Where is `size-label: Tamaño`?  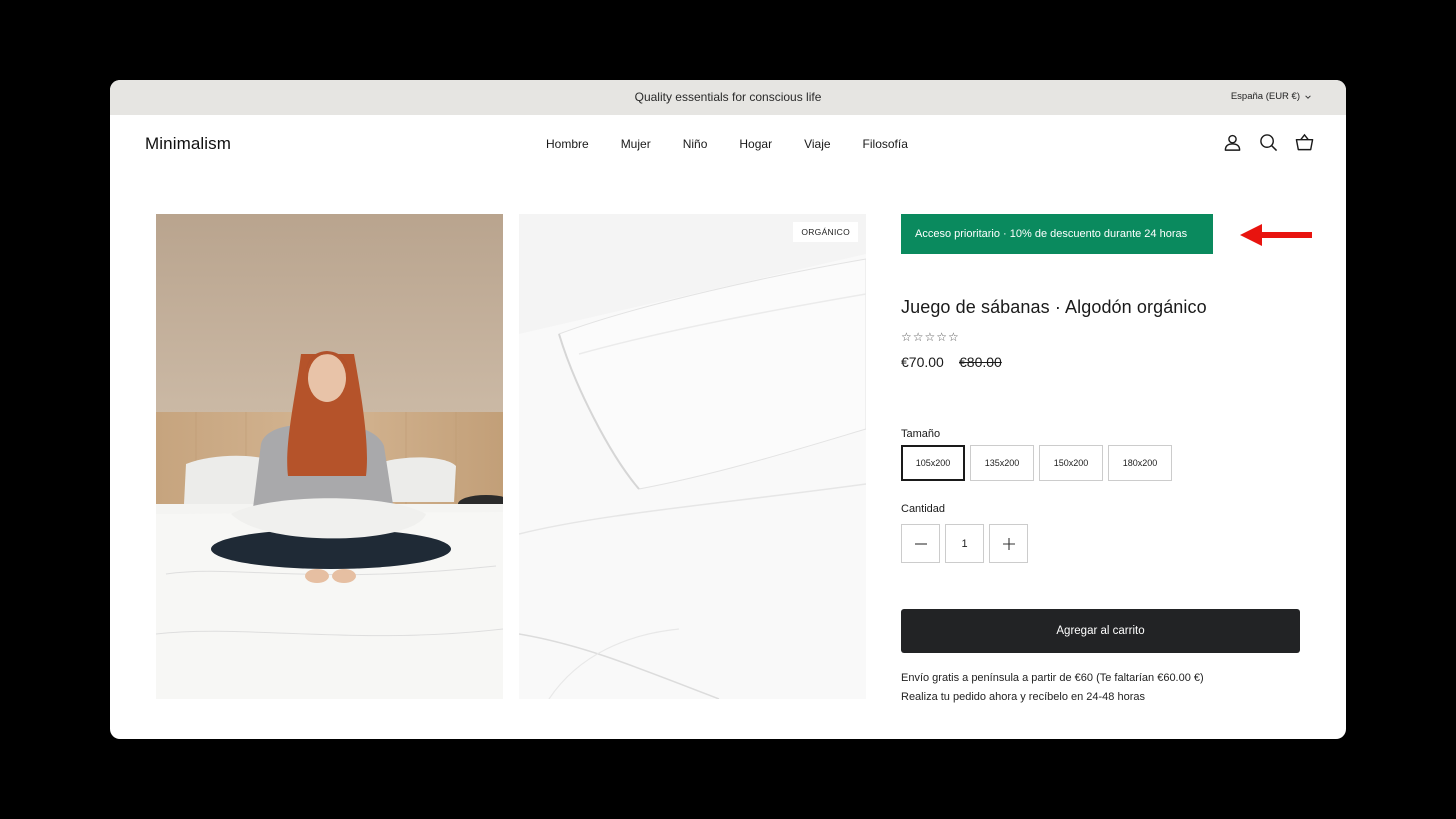
size-label: Tamaño is located at coordinates (921, 434).